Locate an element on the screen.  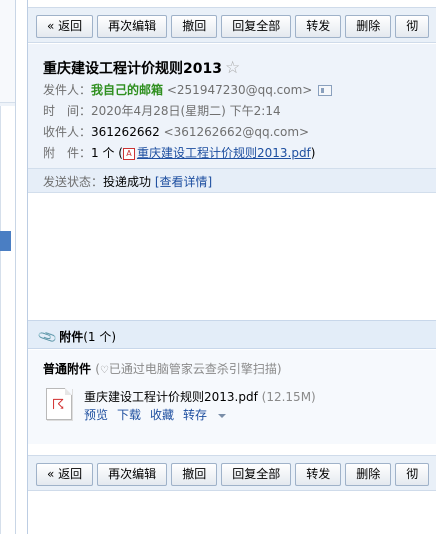
sender-name: 我自己的邮箱 is located at coordinates (127, 90).